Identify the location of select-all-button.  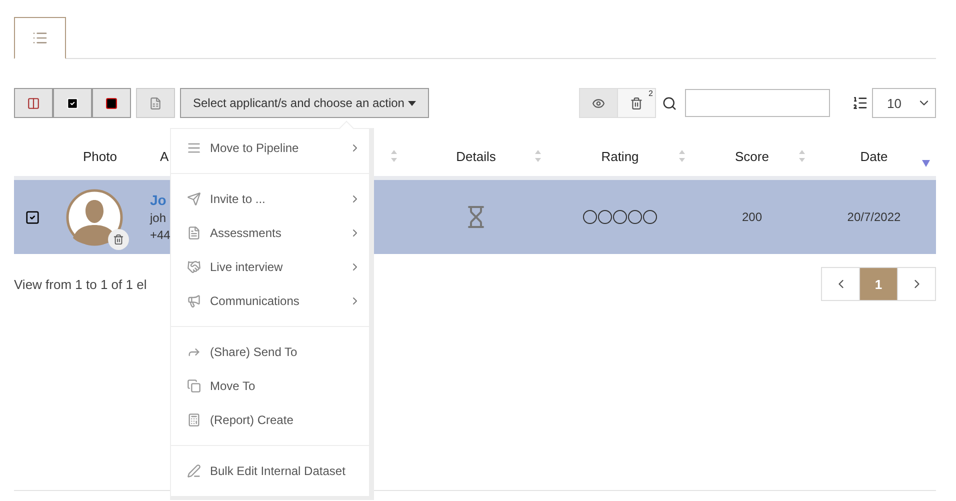
(72, 103).